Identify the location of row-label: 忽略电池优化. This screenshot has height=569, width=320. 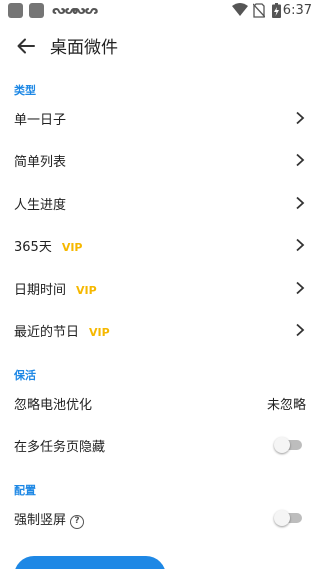
(53, 405).